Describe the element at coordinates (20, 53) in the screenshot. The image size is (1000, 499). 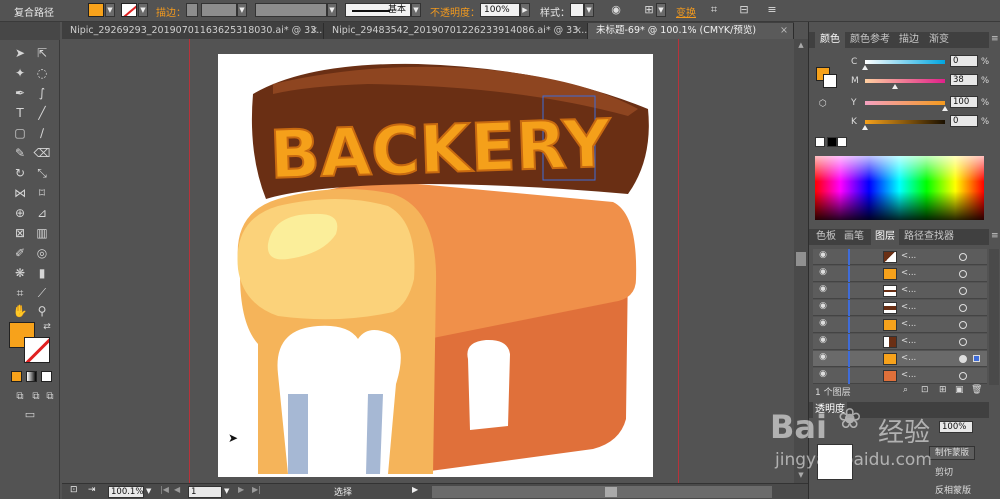
I see `selection-tool-icon: ➤` at that location.